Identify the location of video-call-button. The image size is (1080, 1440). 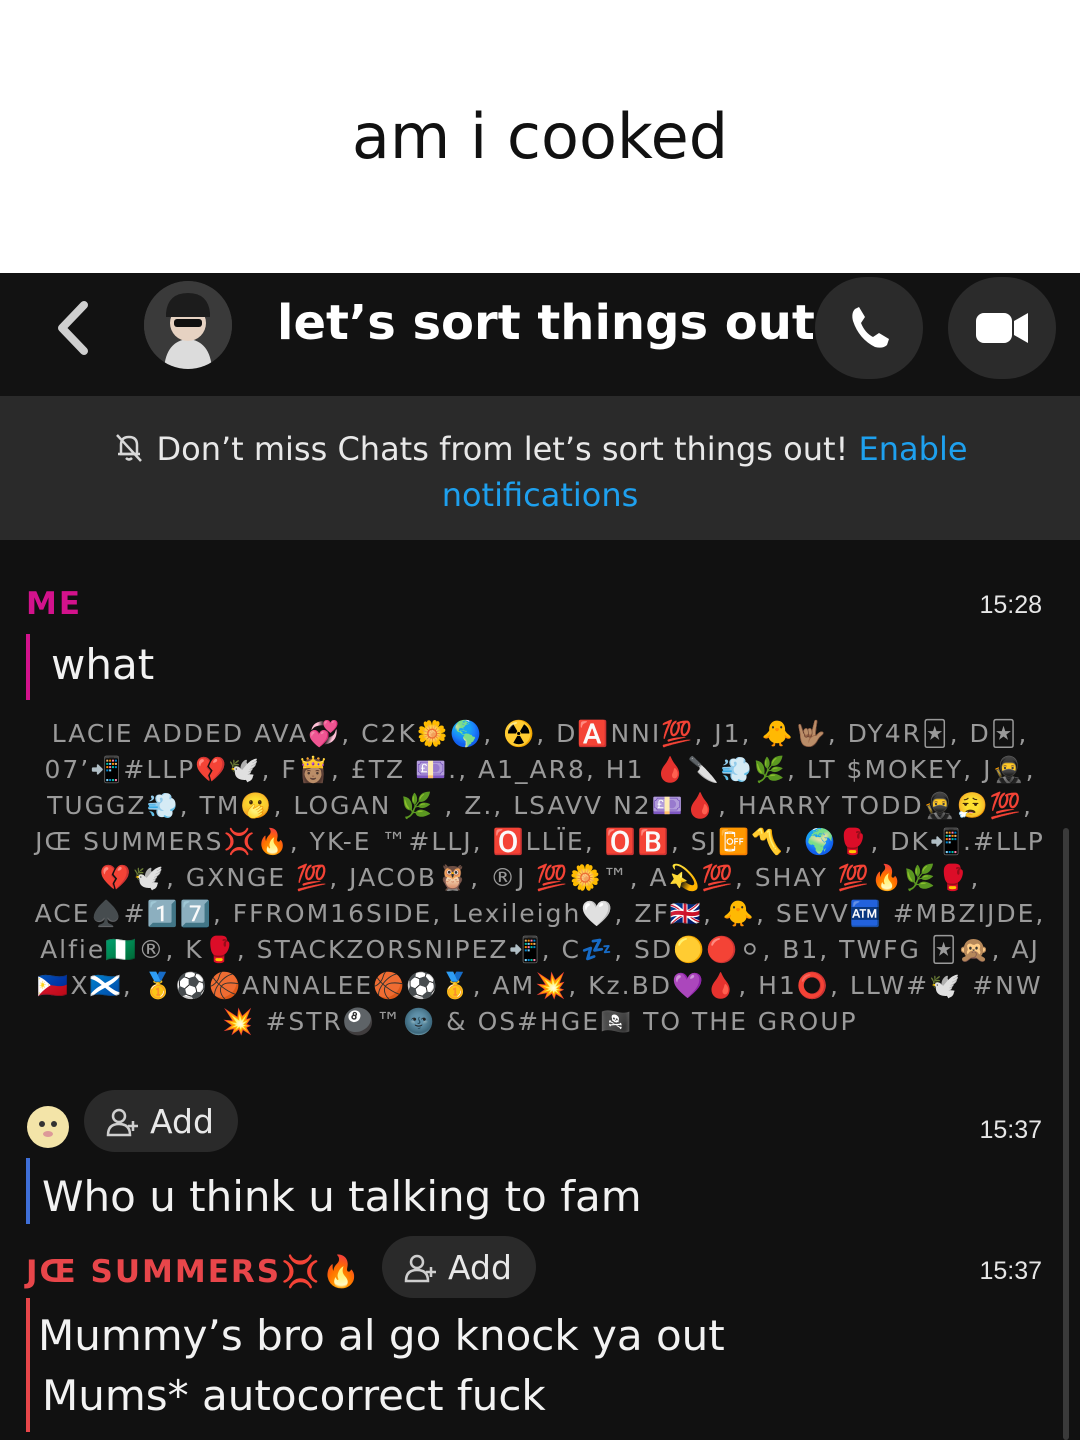
(1002, 328).